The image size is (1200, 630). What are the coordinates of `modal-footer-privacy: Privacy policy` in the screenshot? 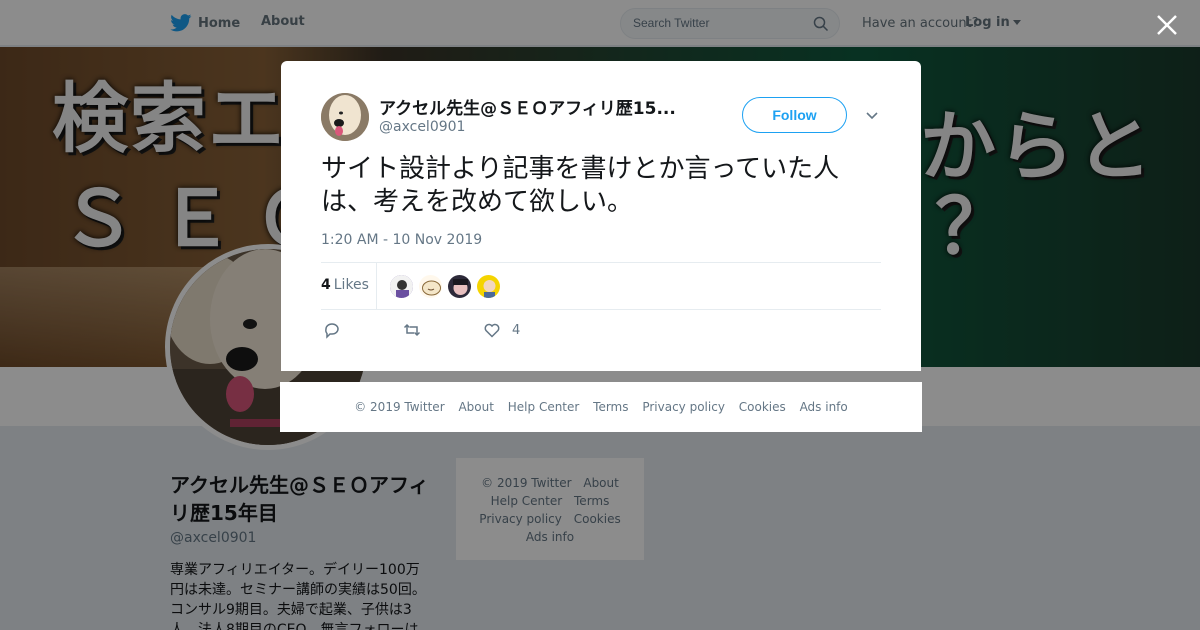 It's located at (683, 407).